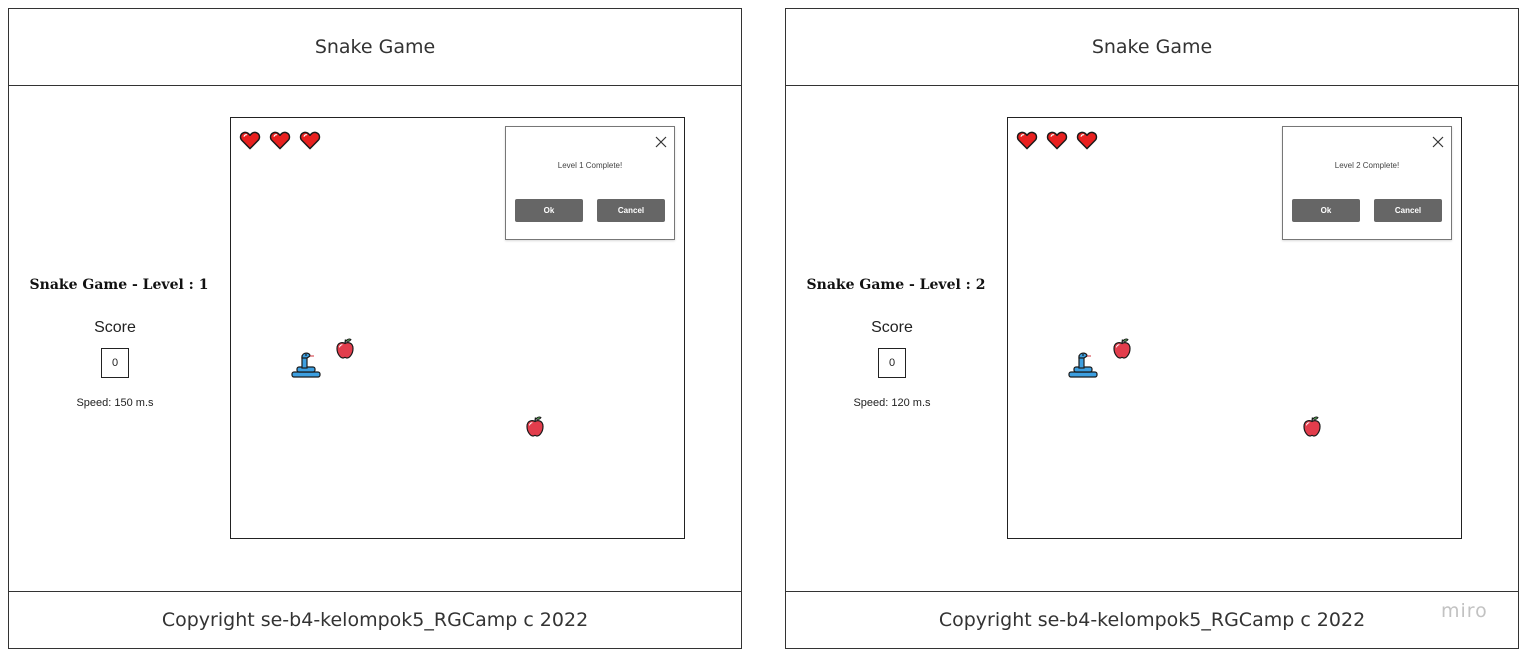  What do you see at coordinates (1464, 611) in the screenshot?
I see `miro-watermark: miro` at bounding box center [1464, 611].